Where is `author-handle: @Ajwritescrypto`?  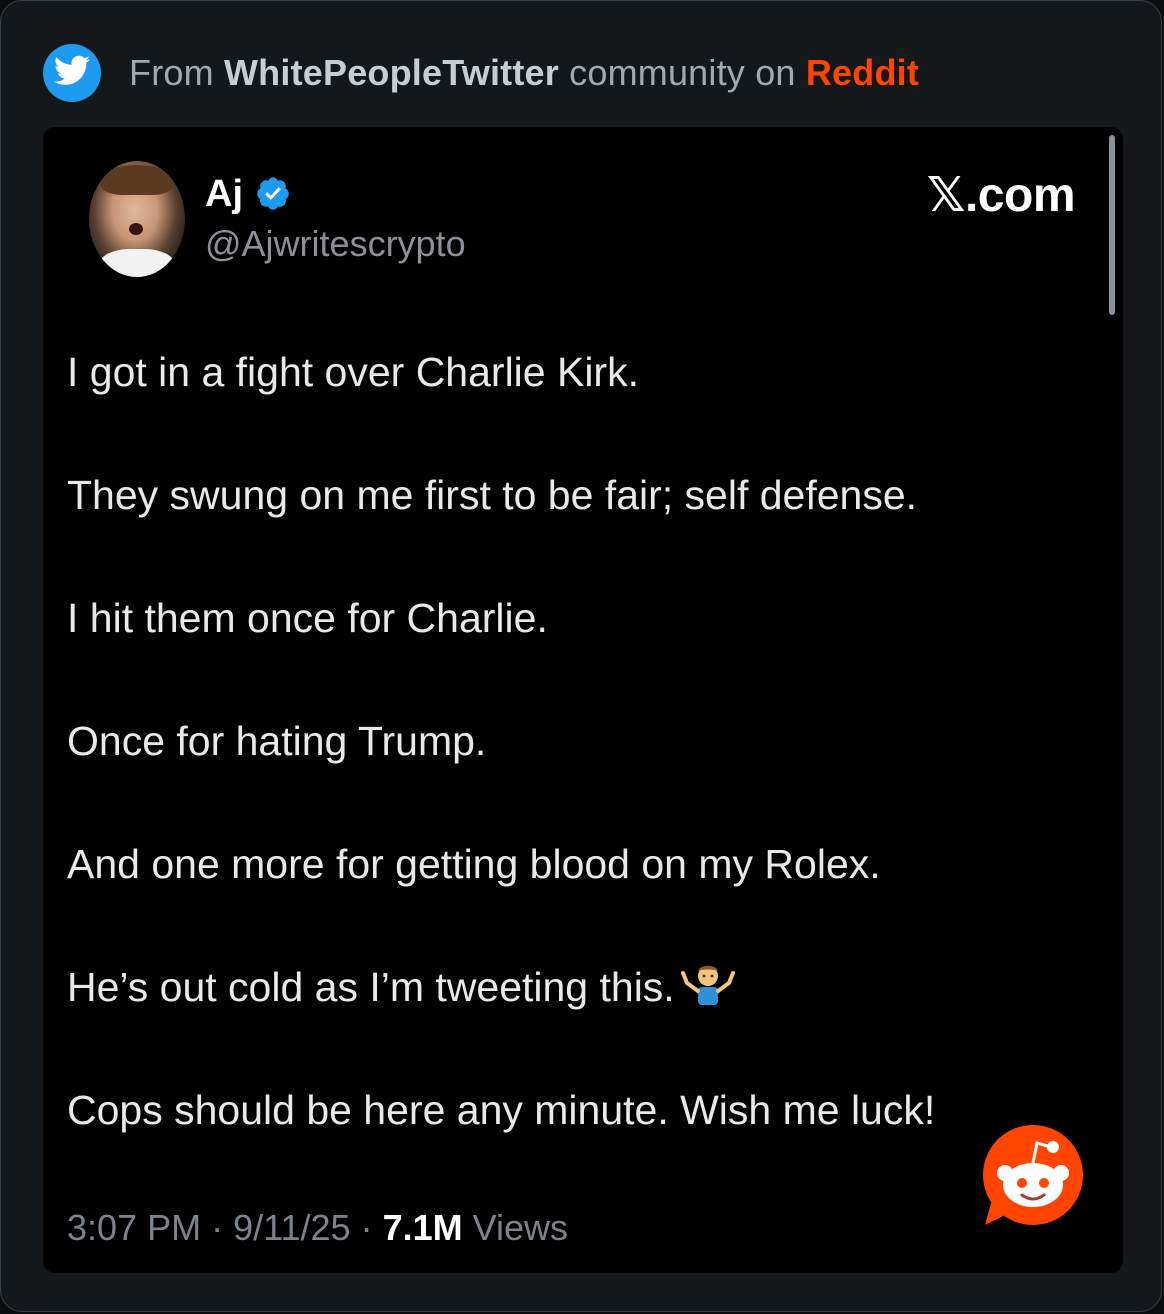 author-handle: @Ajwritescrypto is located at coordinates (335, 244).